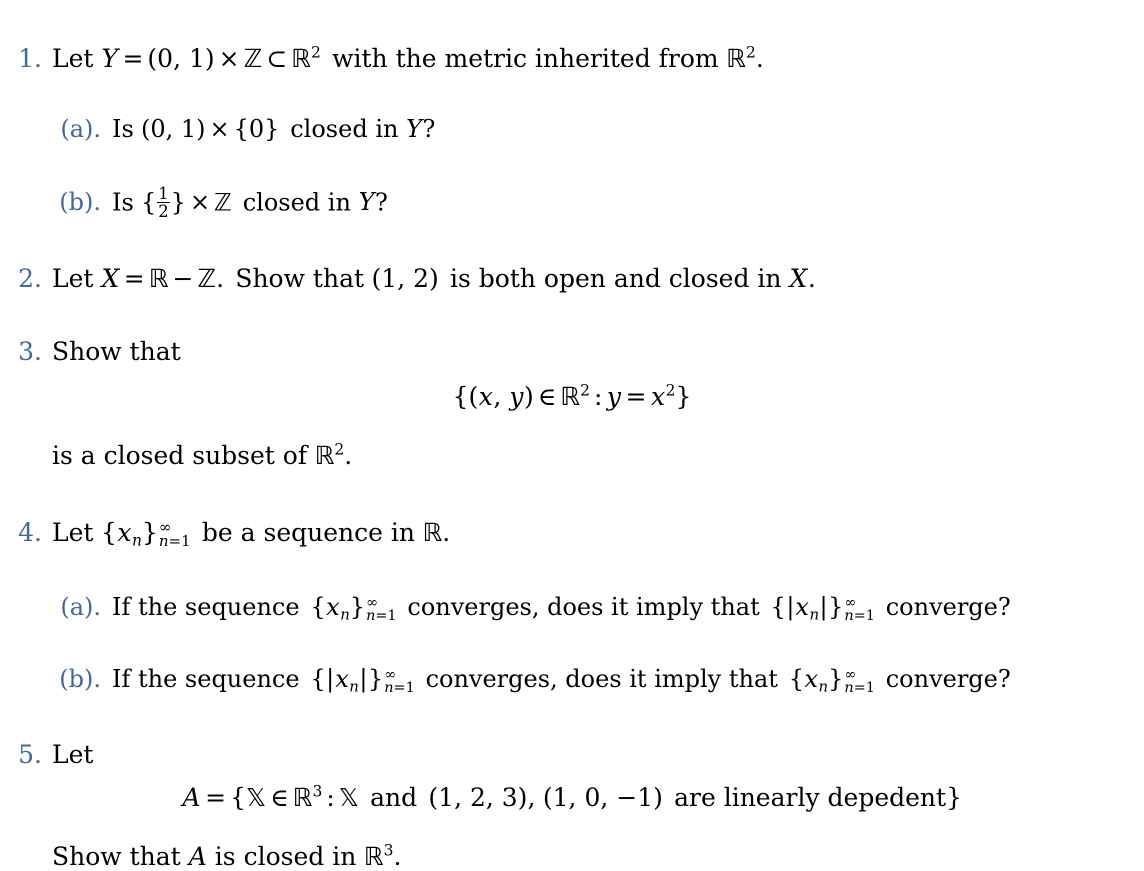 The image size is (1144, 871). Describe the element at coordinates (256, 797) in the screenshot. I see `p5d-bbX: 𝕏` at that location.